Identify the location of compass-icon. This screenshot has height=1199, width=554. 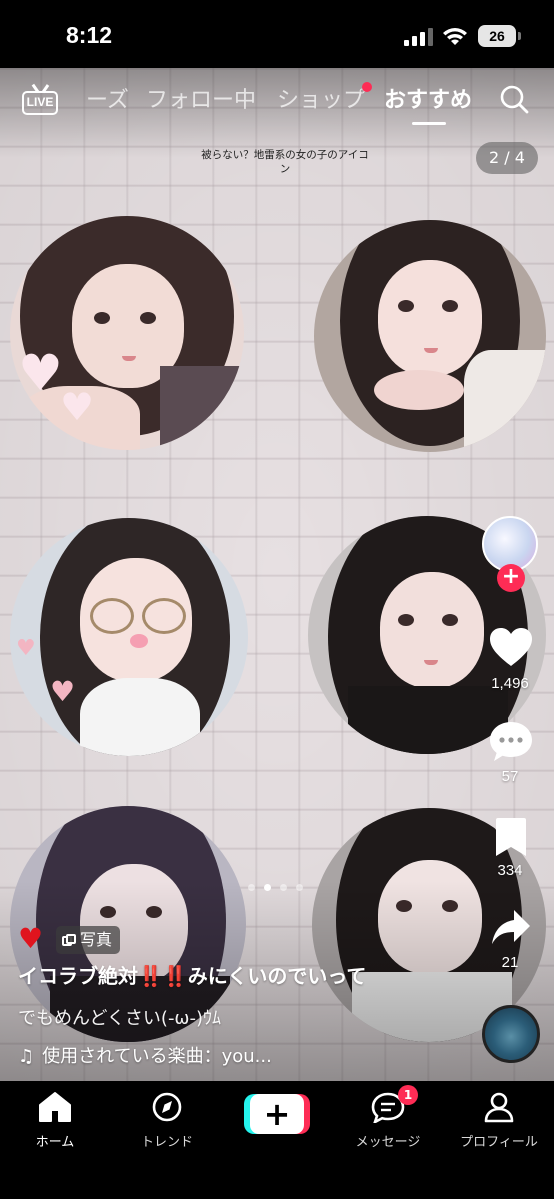
(167, 1107).